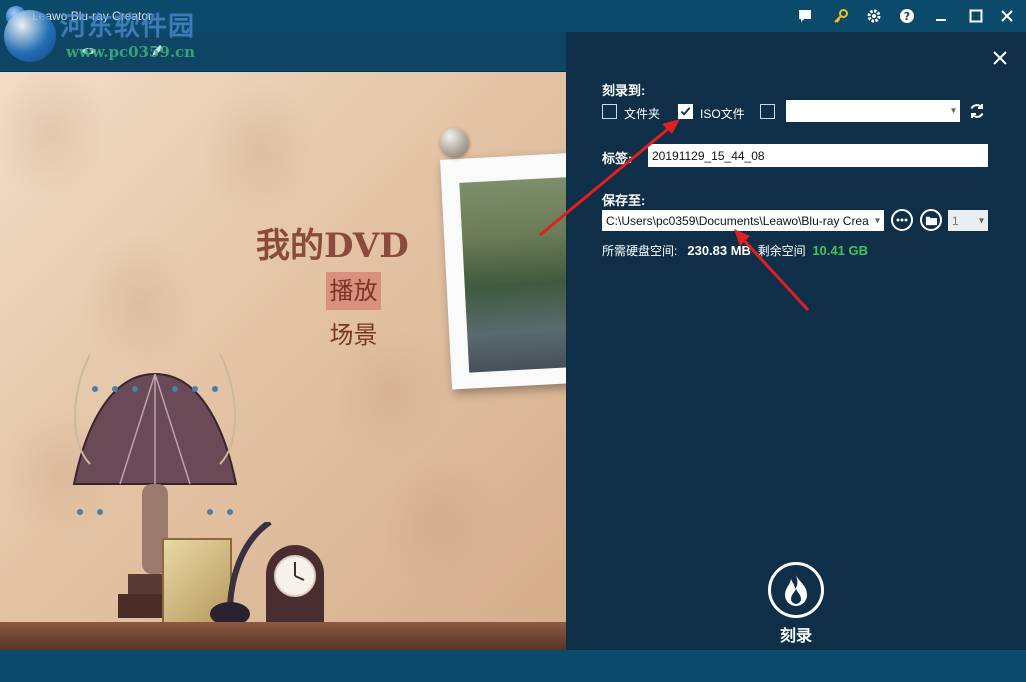 This screenshot has width=1026, height=682. What do you see at coordinates (92, 16) in the screenshot?
I see `window-title: Leawo Blu-ray Creator` at bounding box center [92, 16].